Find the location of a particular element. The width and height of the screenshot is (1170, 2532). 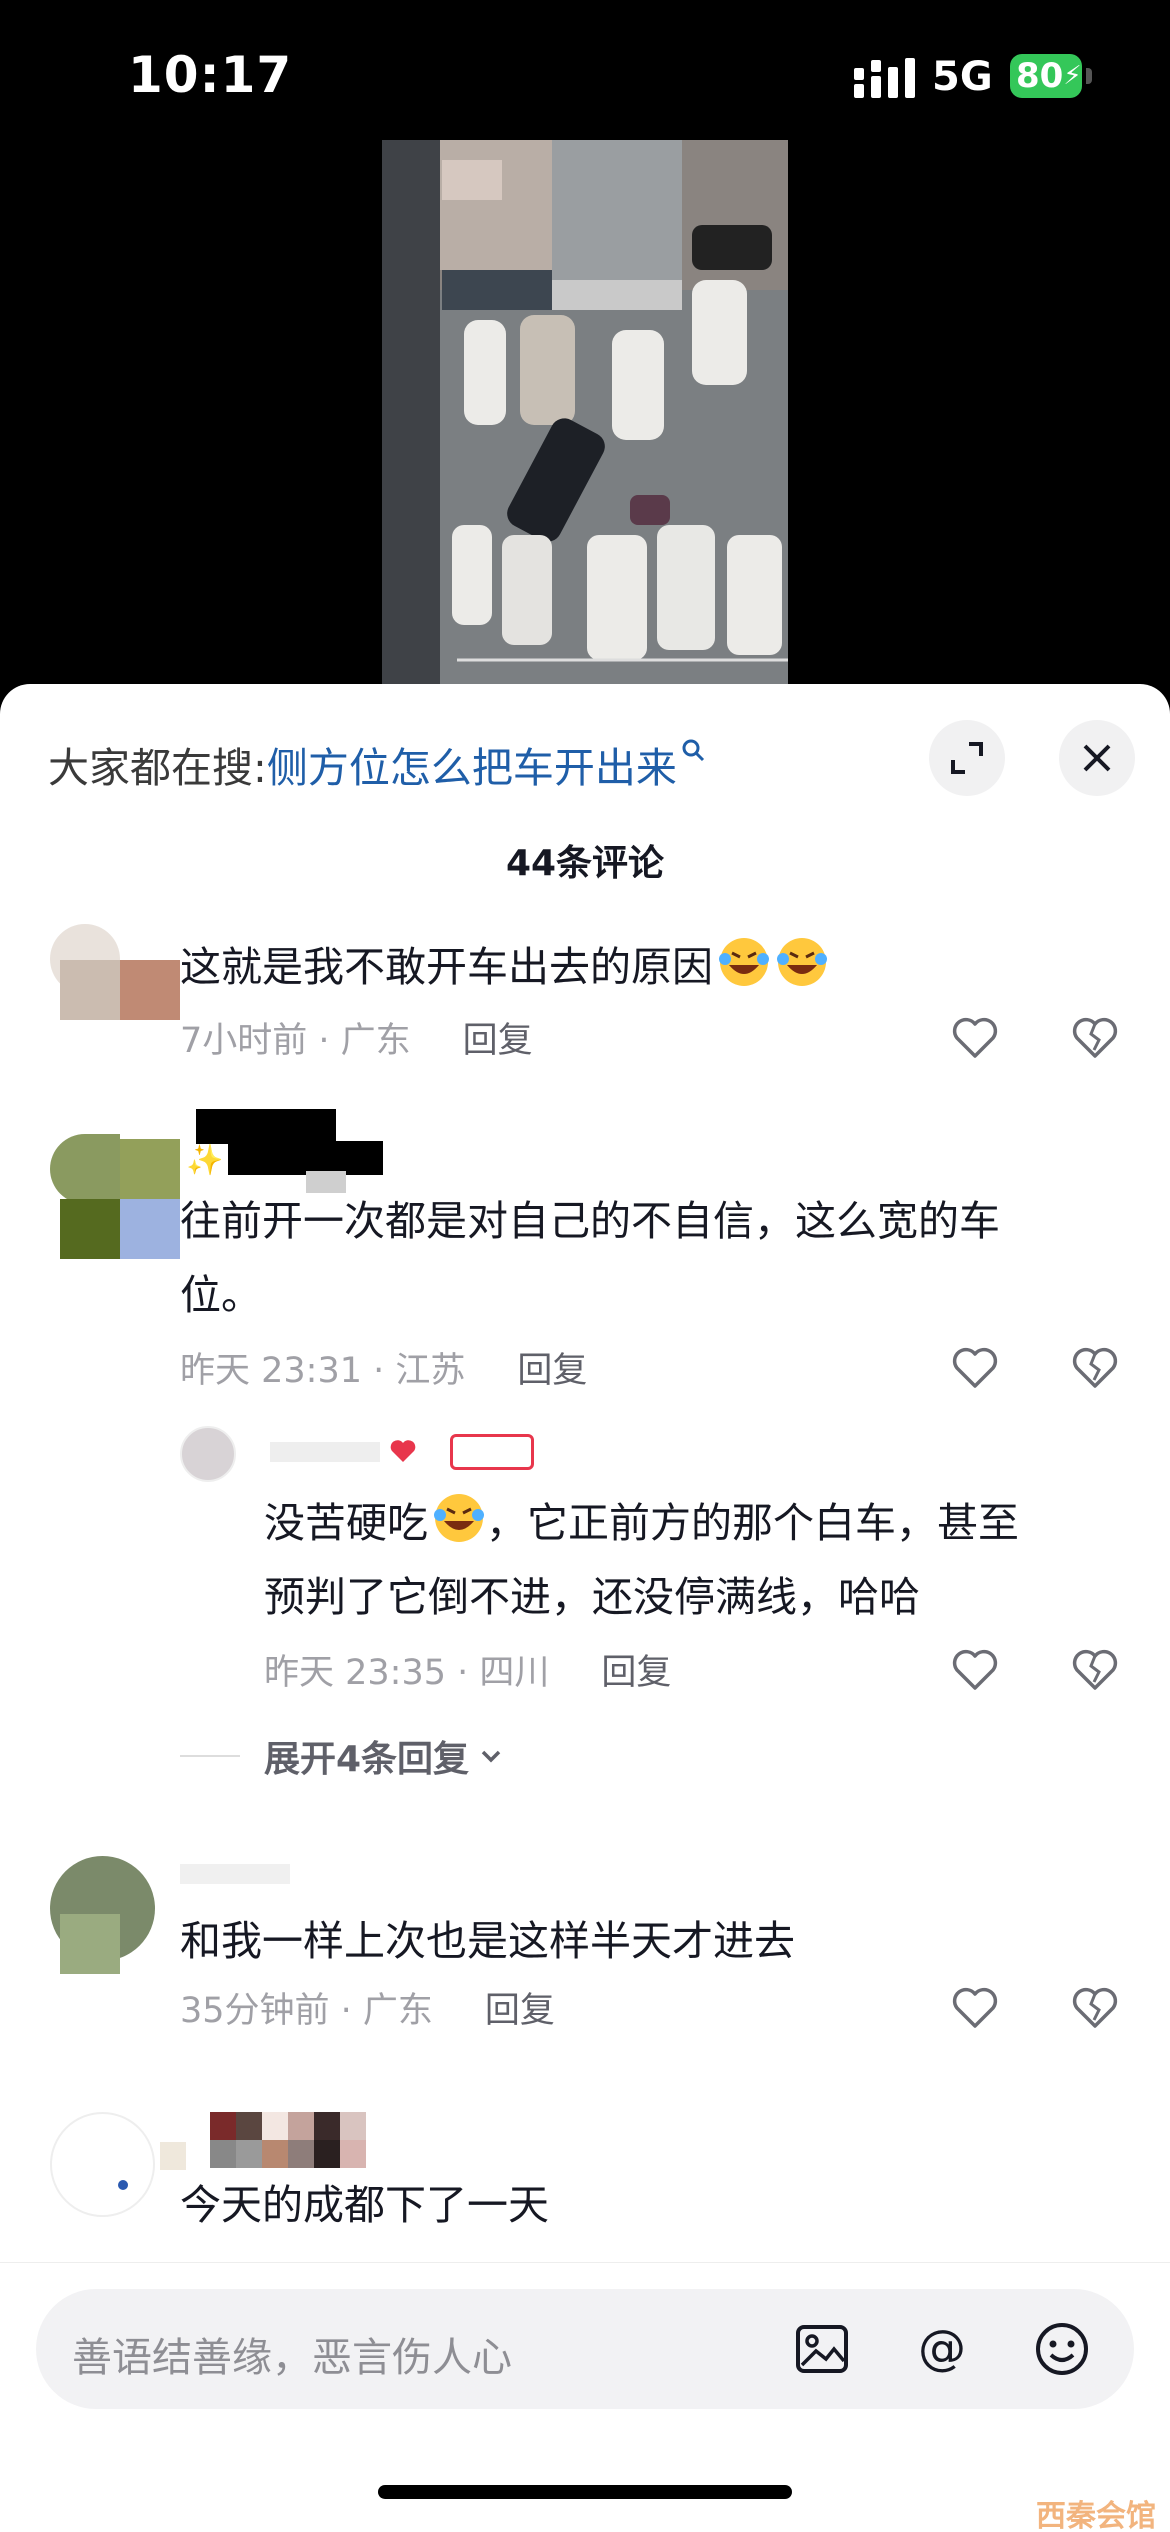

battery-level: 80 is located at coordinates (1040, 76).